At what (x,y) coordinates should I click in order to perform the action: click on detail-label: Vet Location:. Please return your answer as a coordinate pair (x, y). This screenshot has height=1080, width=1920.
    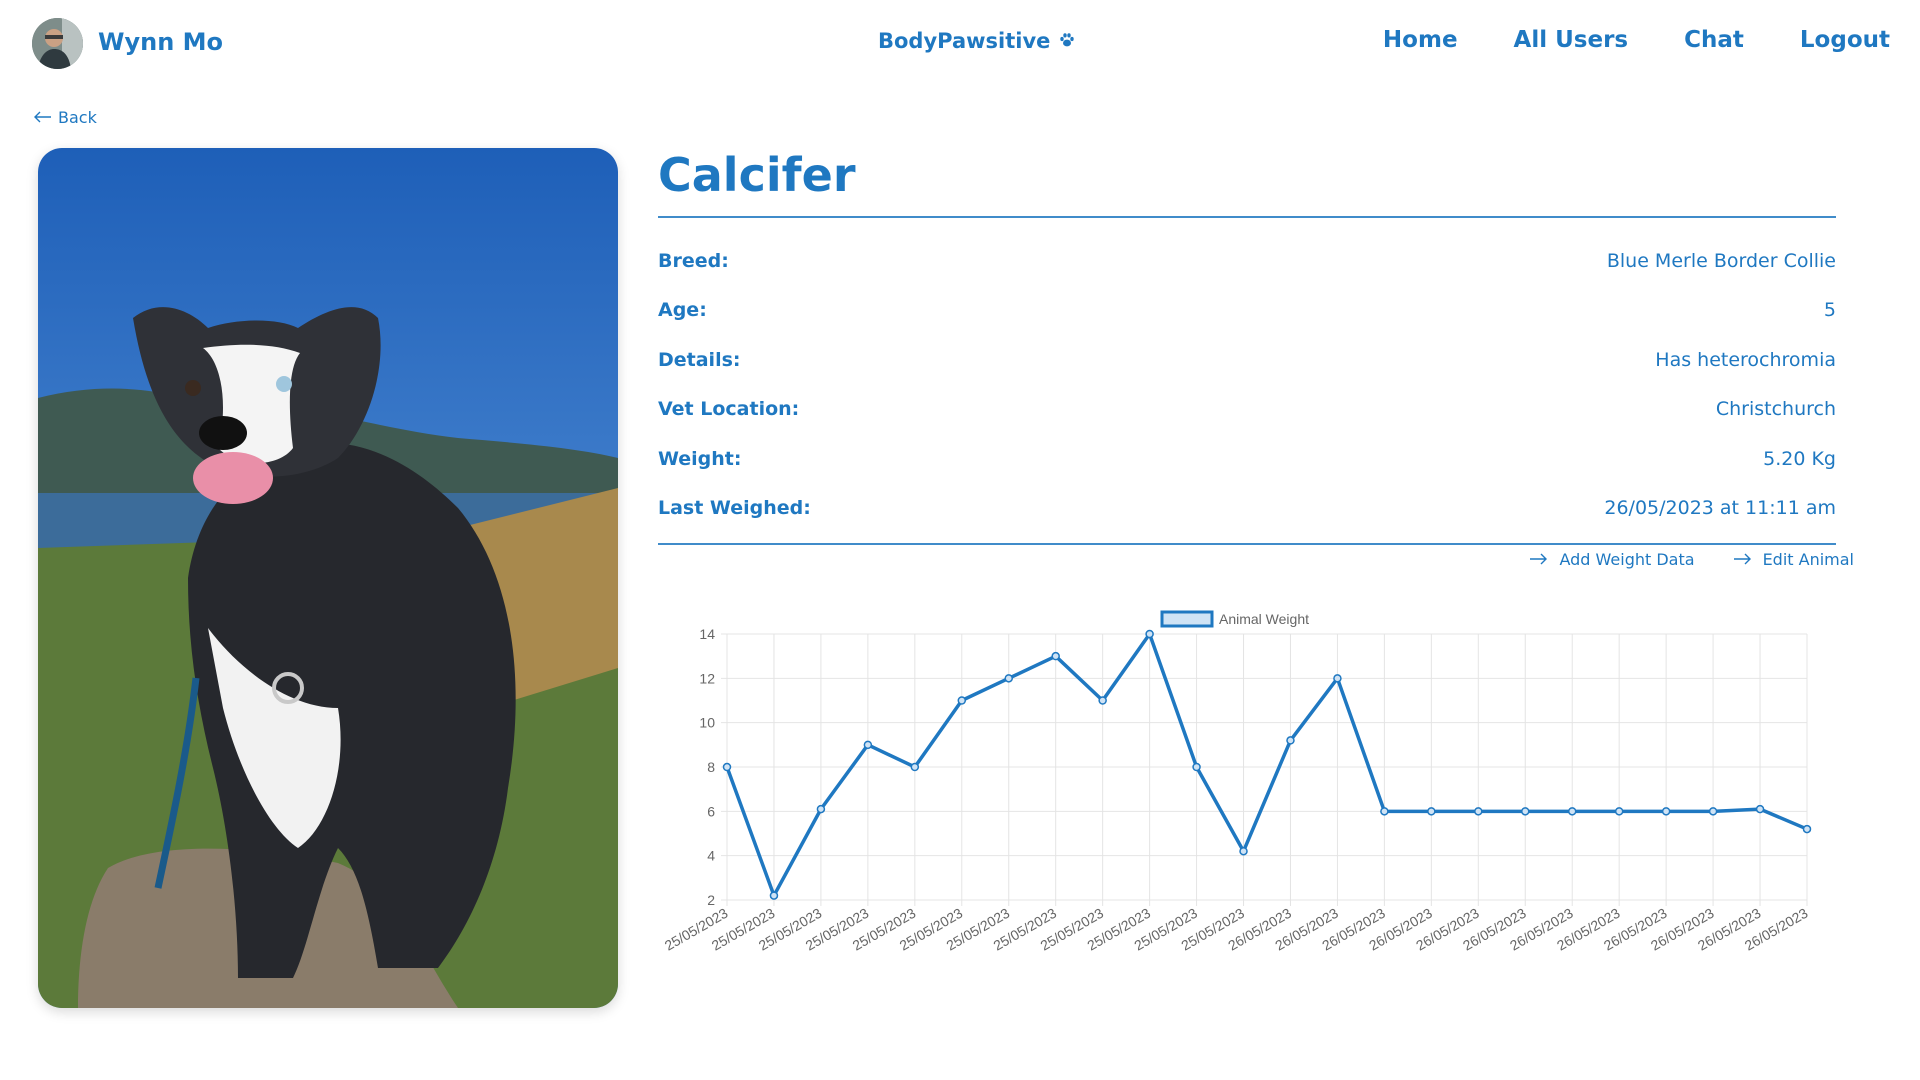
    Looking at the image, I should click on (729, 409).